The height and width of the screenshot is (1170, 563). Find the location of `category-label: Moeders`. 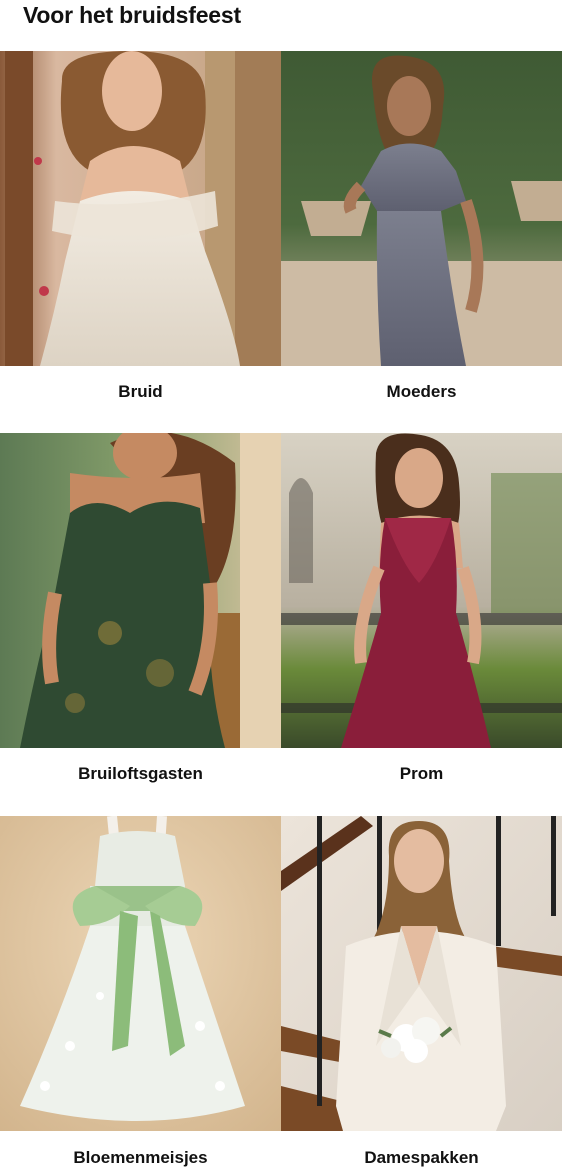

category-label: Moeders is located at coordinates (421, 391).